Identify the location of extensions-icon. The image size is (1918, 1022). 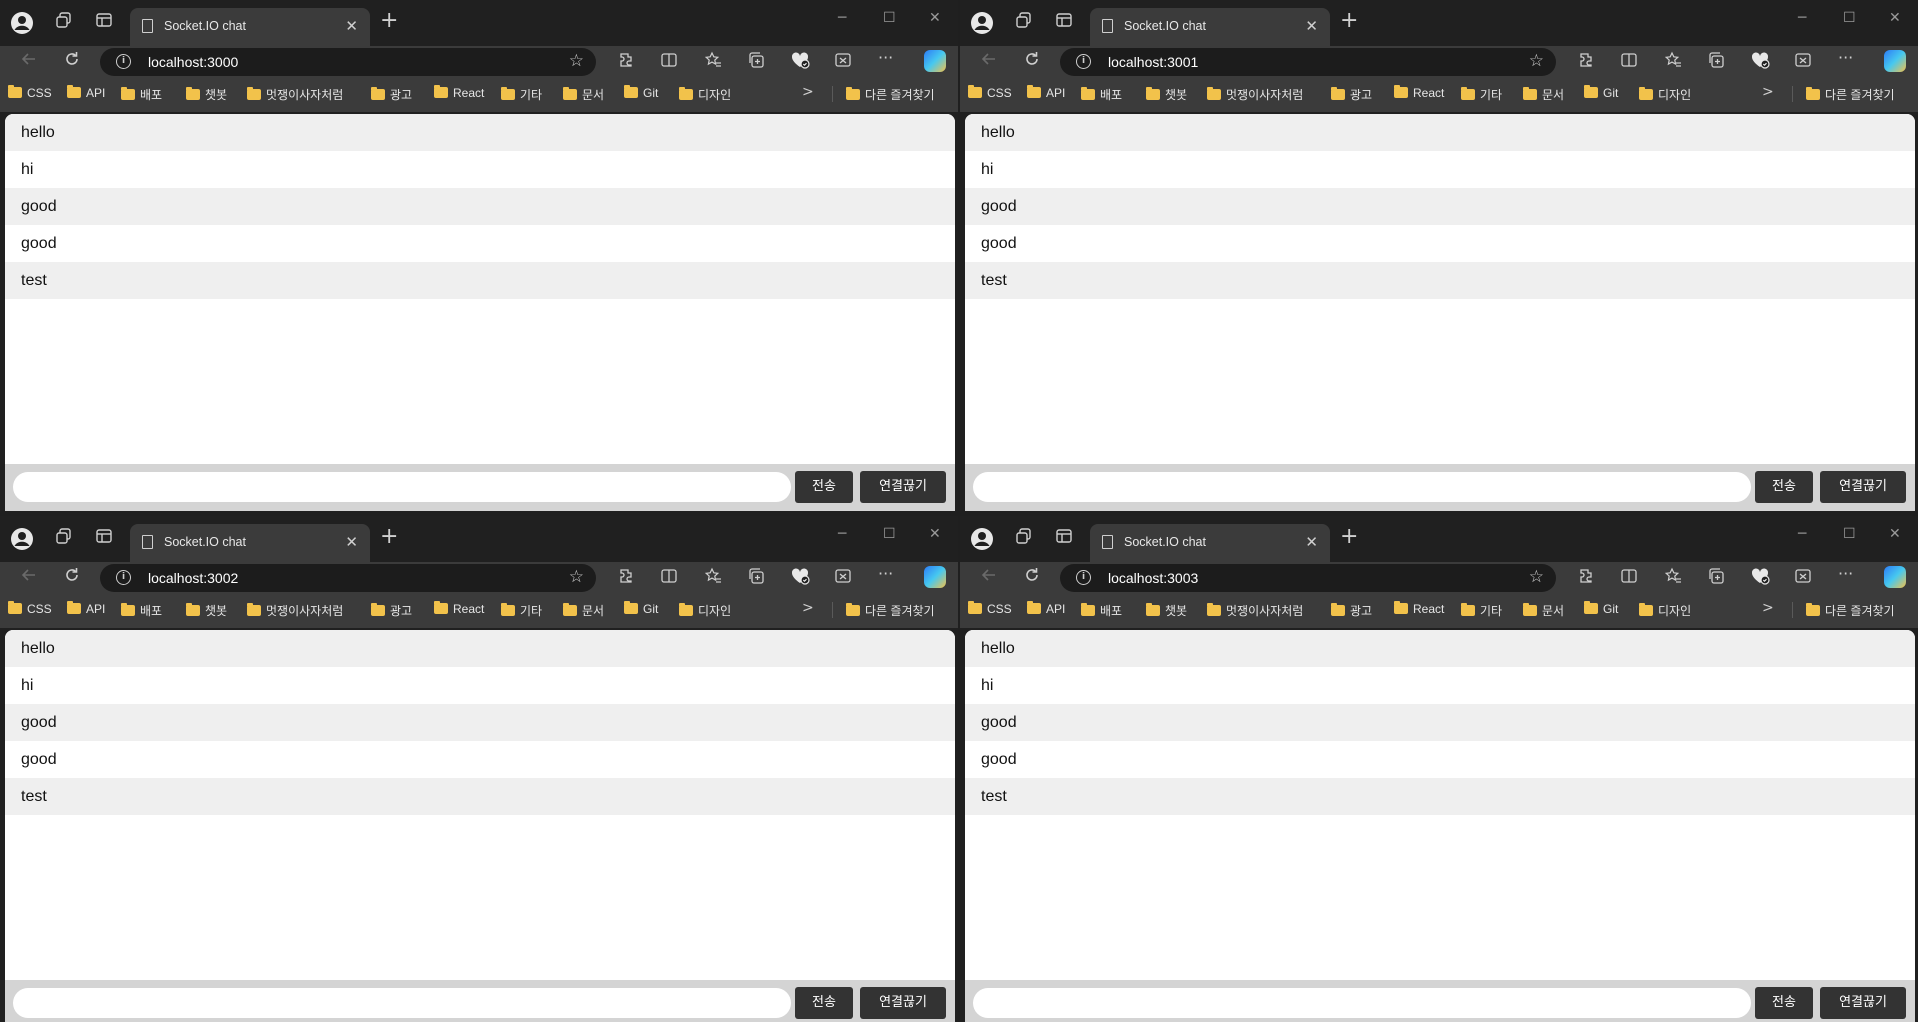
(1586, 578).